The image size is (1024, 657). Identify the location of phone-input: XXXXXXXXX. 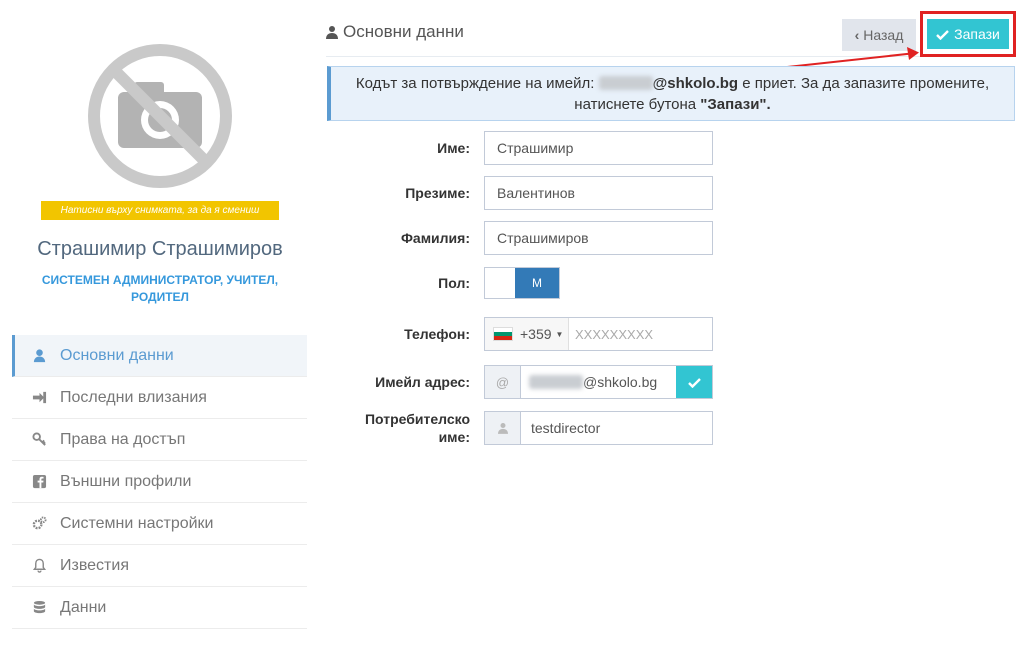
(611, 334).